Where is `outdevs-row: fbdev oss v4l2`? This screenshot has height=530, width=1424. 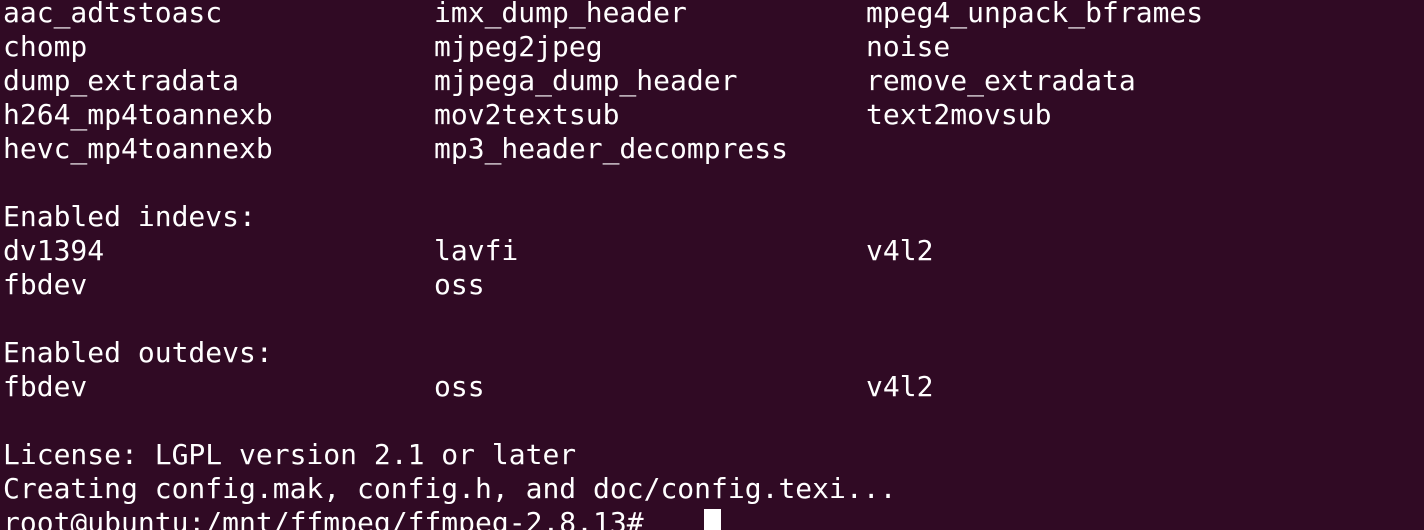
outdevs-row: fbdev oss v4l2 is located at coordinates (712, 387).